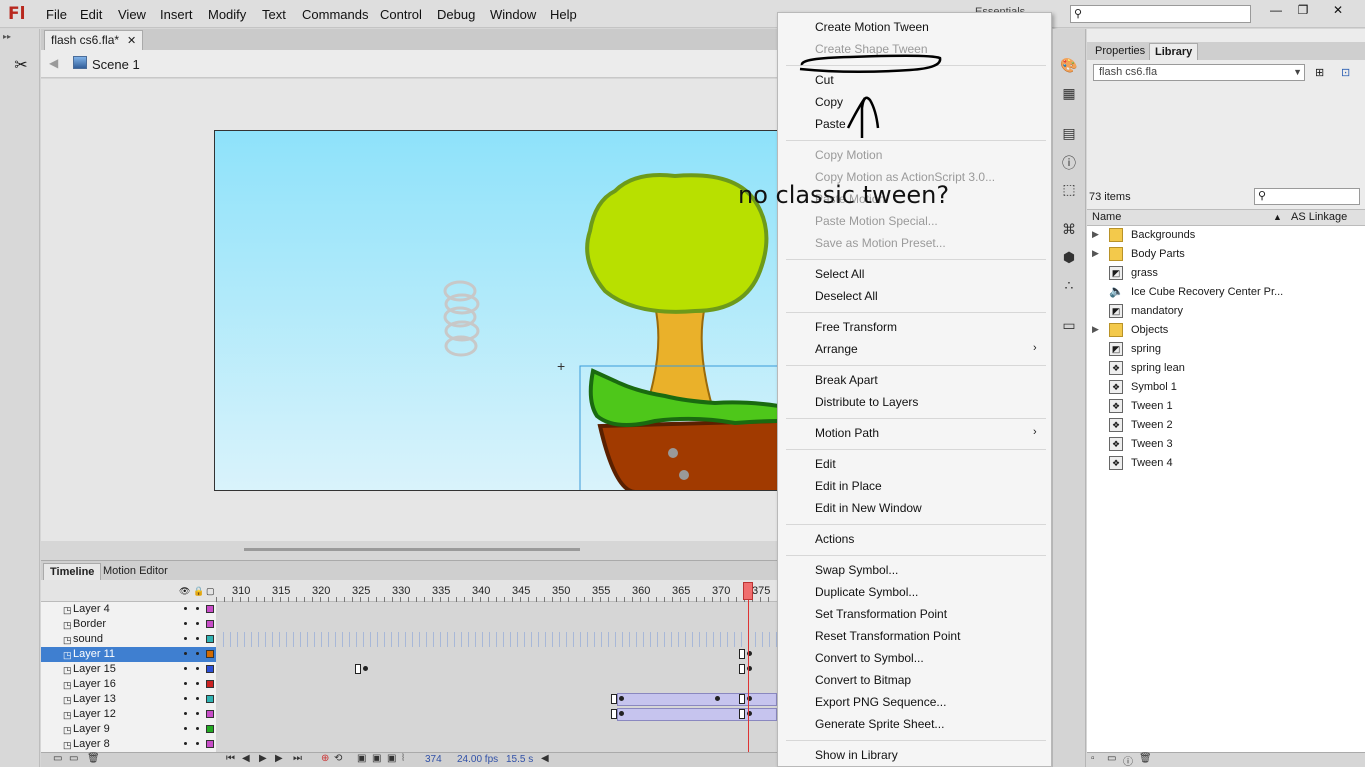  I want to click on library-item: ❖ Tween 1, so click(1226, 406).